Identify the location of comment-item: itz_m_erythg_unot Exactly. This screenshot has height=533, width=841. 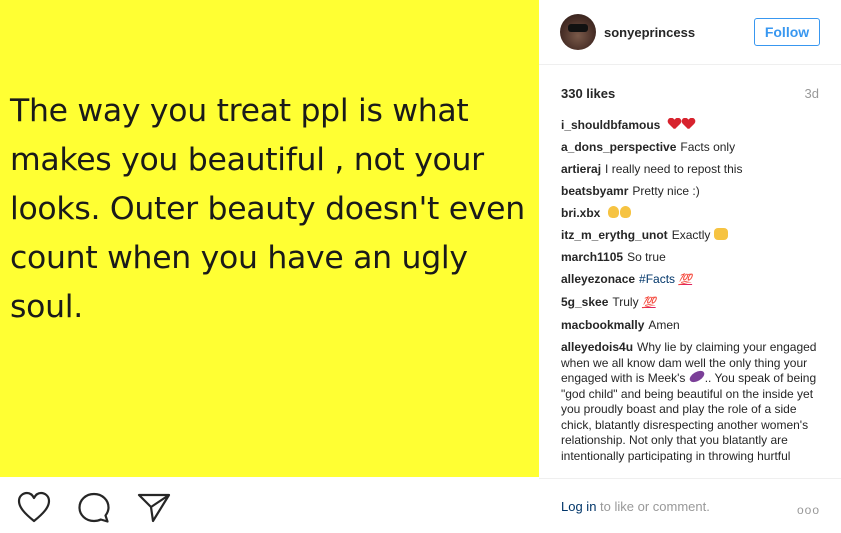
(692, 236).